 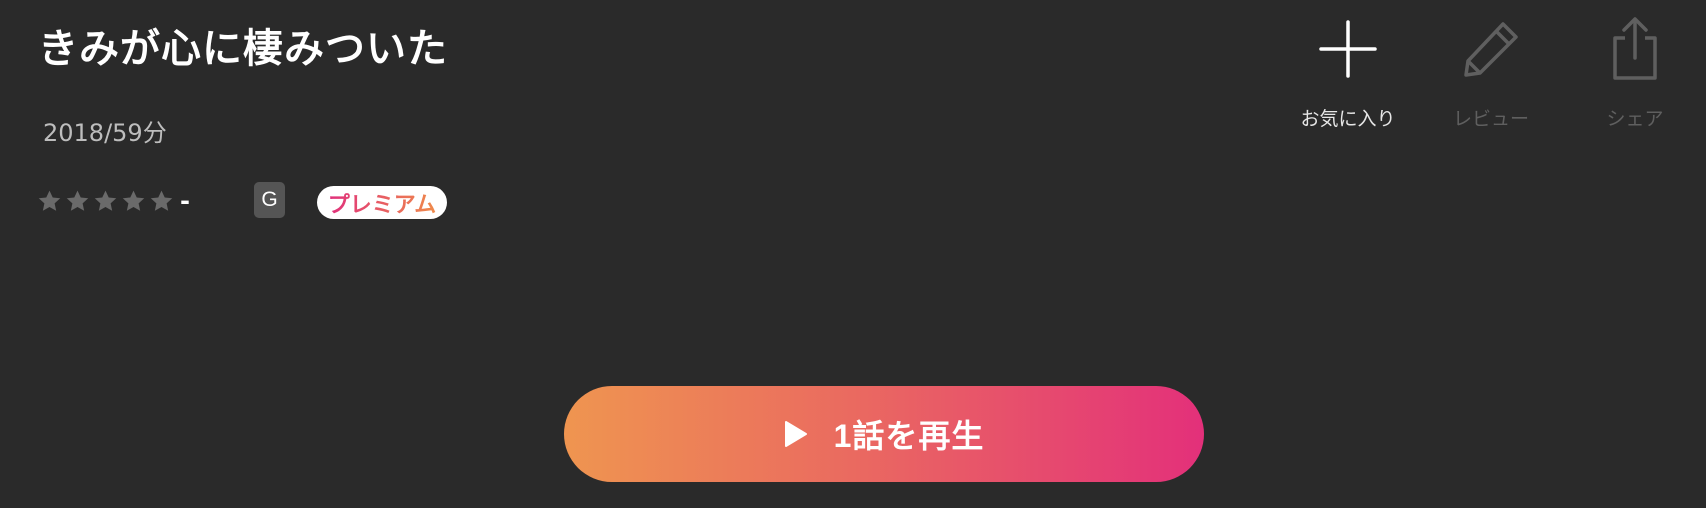 I want to click on favorite-label: お気に入り, so click(x=1348, y=119).